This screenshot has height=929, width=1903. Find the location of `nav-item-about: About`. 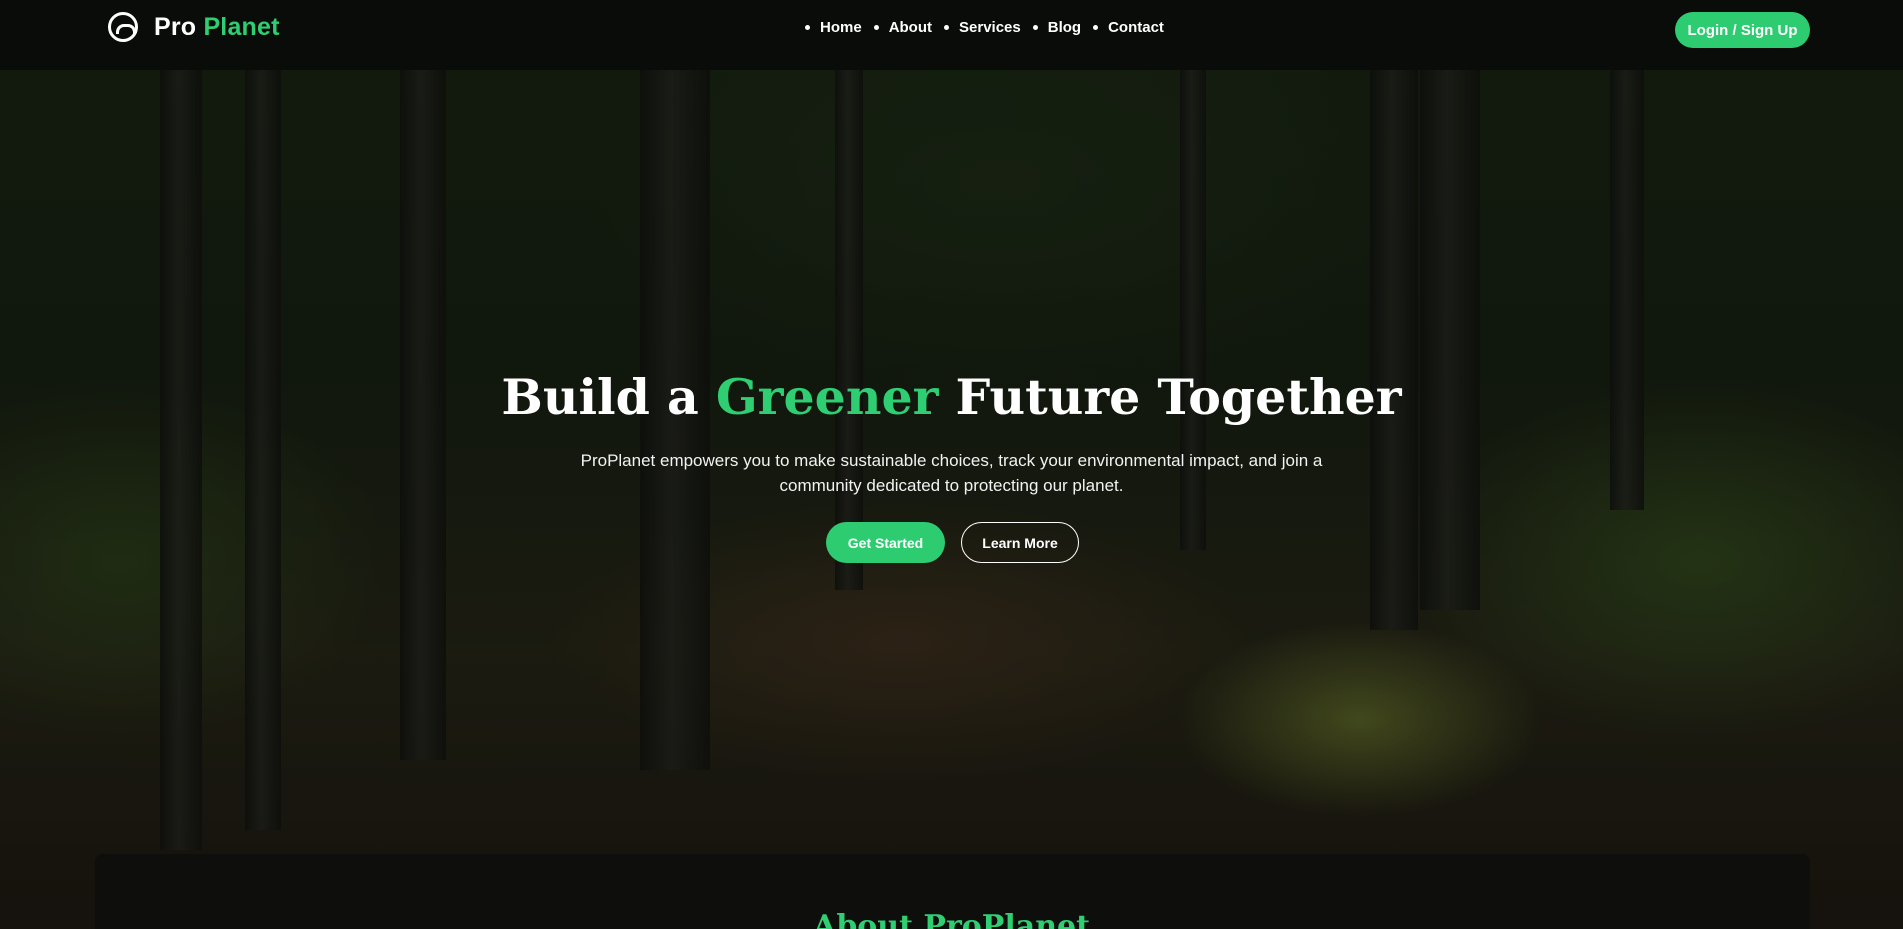

nav-item-about: About is located at coordinates (907, 27).